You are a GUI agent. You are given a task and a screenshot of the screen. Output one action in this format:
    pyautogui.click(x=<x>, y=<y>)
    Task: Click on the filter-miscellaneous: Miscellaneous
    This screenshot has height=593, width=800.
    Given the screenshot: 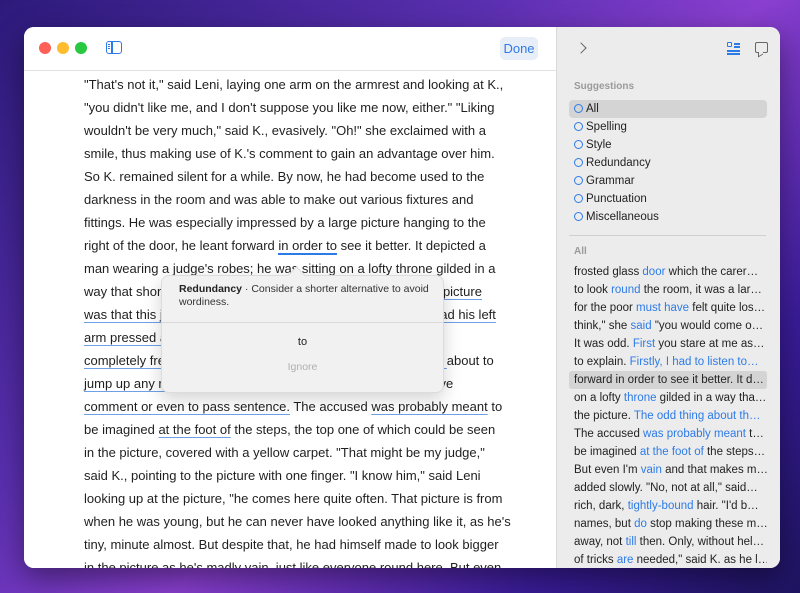 What is the action you would take?
    pyautogui.click(x=668, y=217)
    